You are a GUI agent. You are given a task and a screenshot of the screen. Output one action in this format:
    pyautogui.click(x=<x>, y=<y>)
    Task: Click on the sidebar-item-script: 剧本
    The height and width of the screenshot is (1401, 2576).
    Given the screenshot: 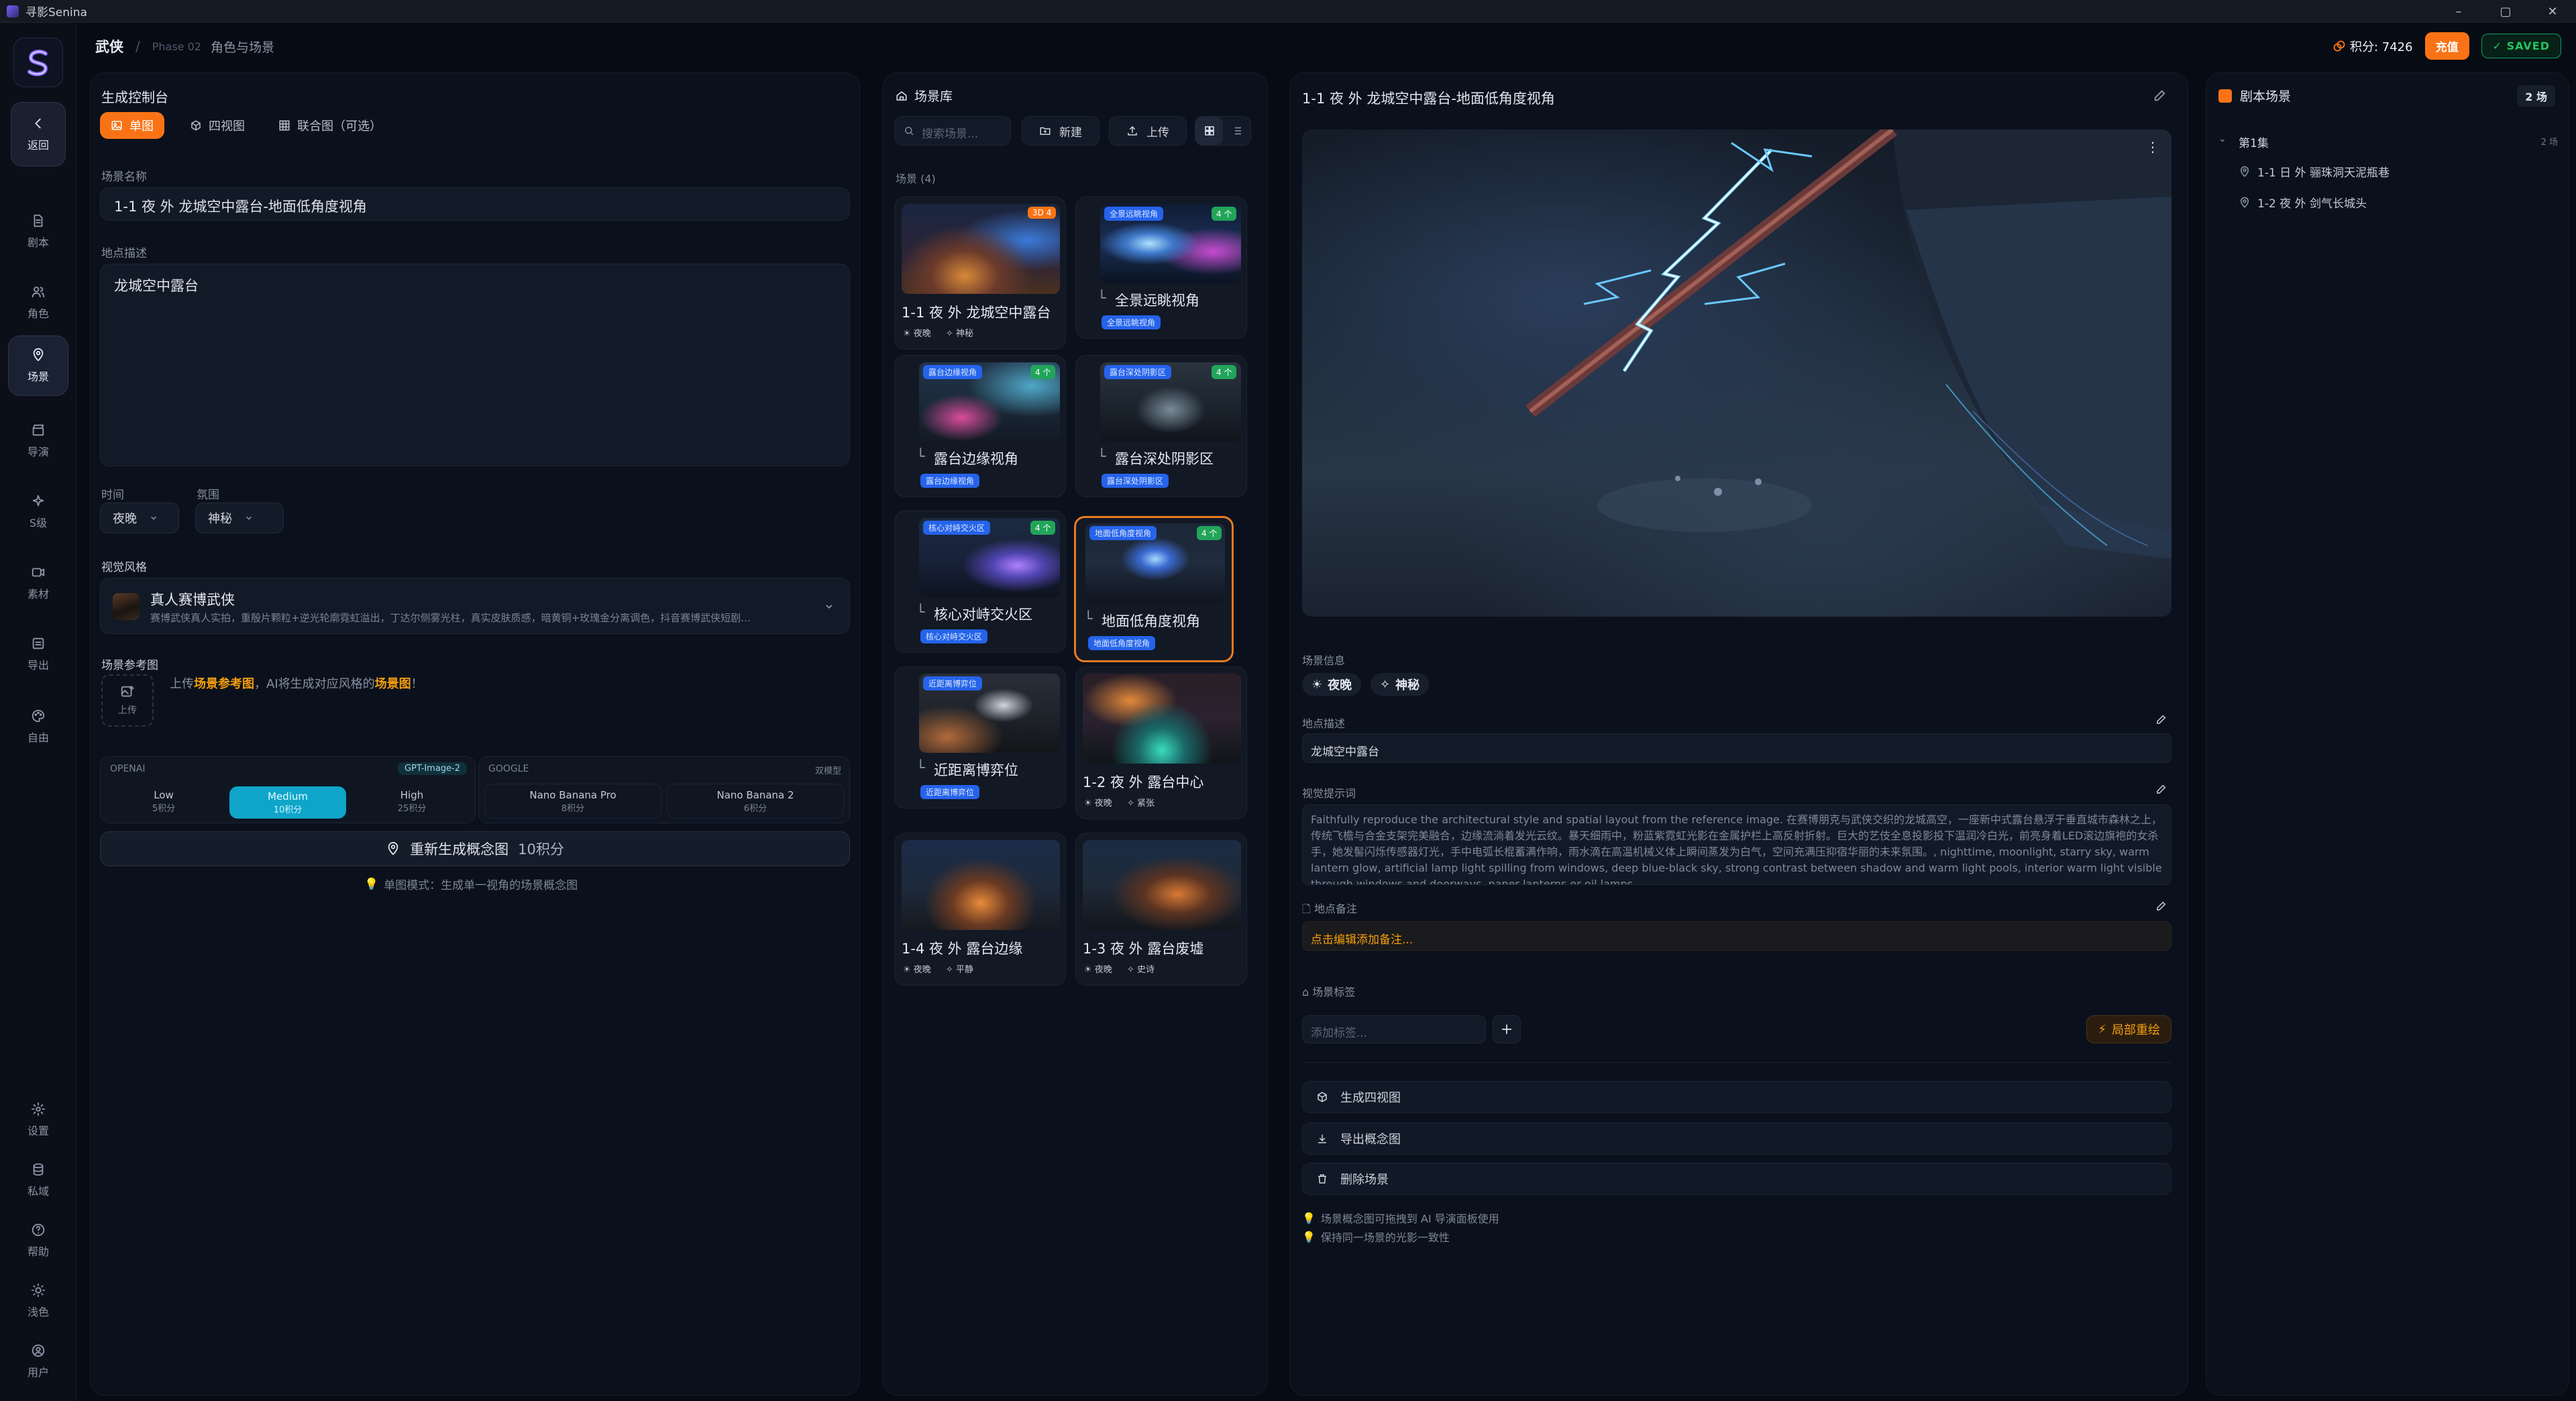 What is the action you would take?
    pyautogui.click(x=38, y=231)
    